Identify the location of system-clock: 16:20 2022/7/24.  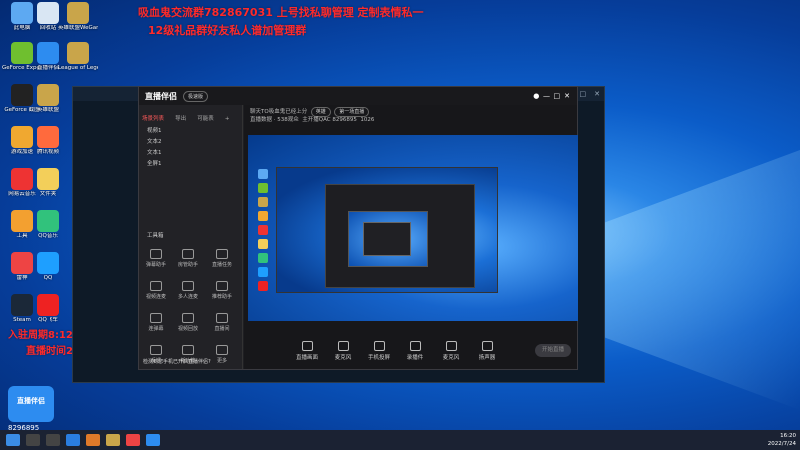
(782, 440).